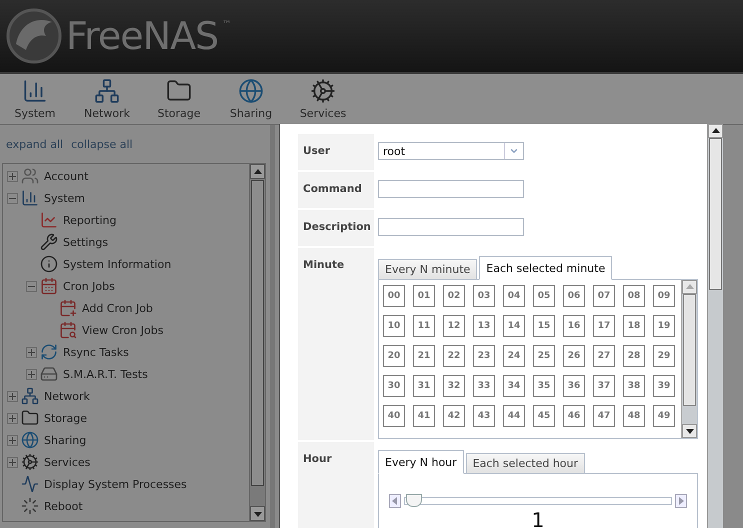 The width and height of the screenshot is (743, 528). What do you see at coordinates (664, 356) in the screenshot?
I see `minute-cell: 29` at bounding box center [664, 356].